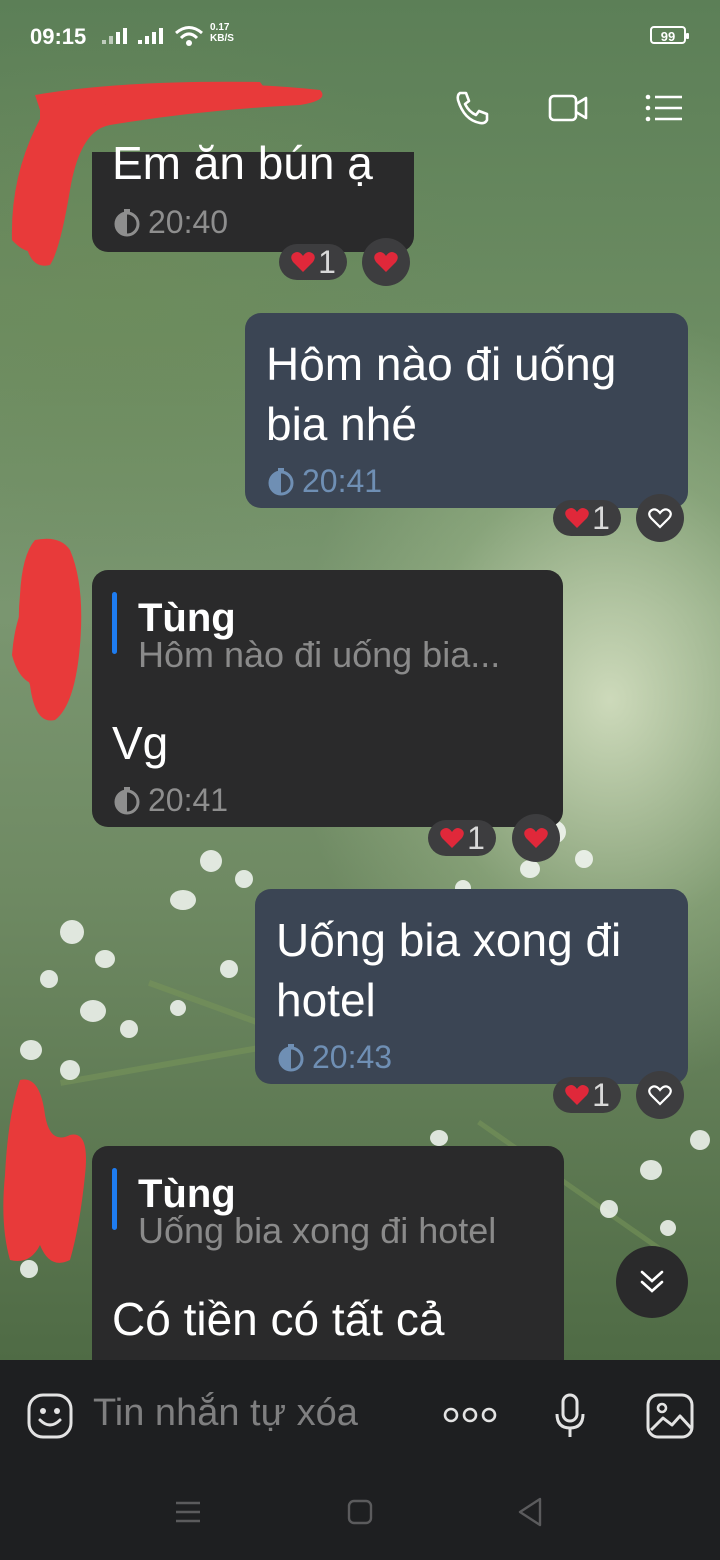 Image resolution: width=720 pixels, height=1560 pixels. I want to click on back-icon, so click(530, 1512).